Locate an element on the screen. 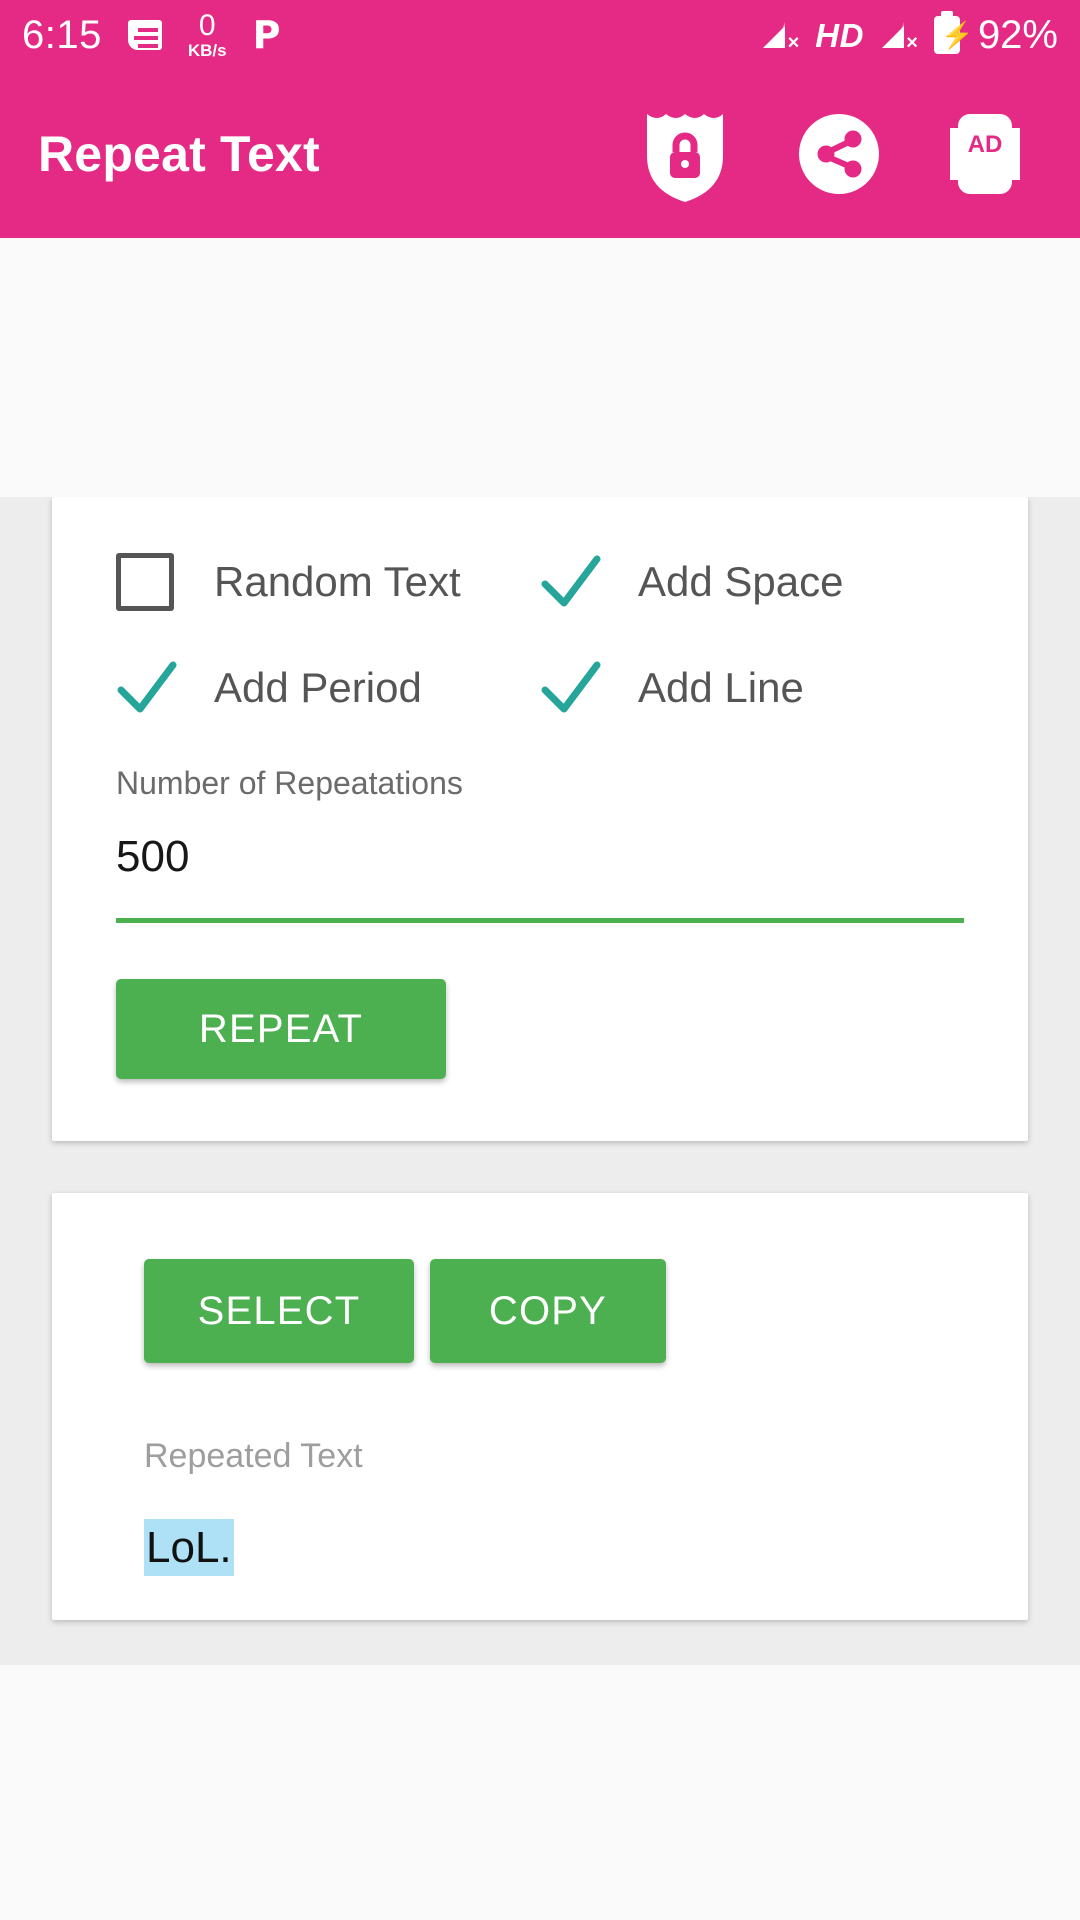 The image size is (1080, 1920). share-icon is located at coordinates (839, 154).